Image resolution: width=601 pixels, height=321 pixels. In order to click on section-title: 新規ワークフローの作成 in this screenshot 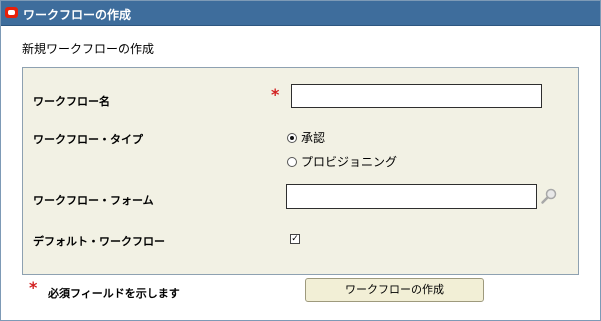, I will do `click(88, 49)`.